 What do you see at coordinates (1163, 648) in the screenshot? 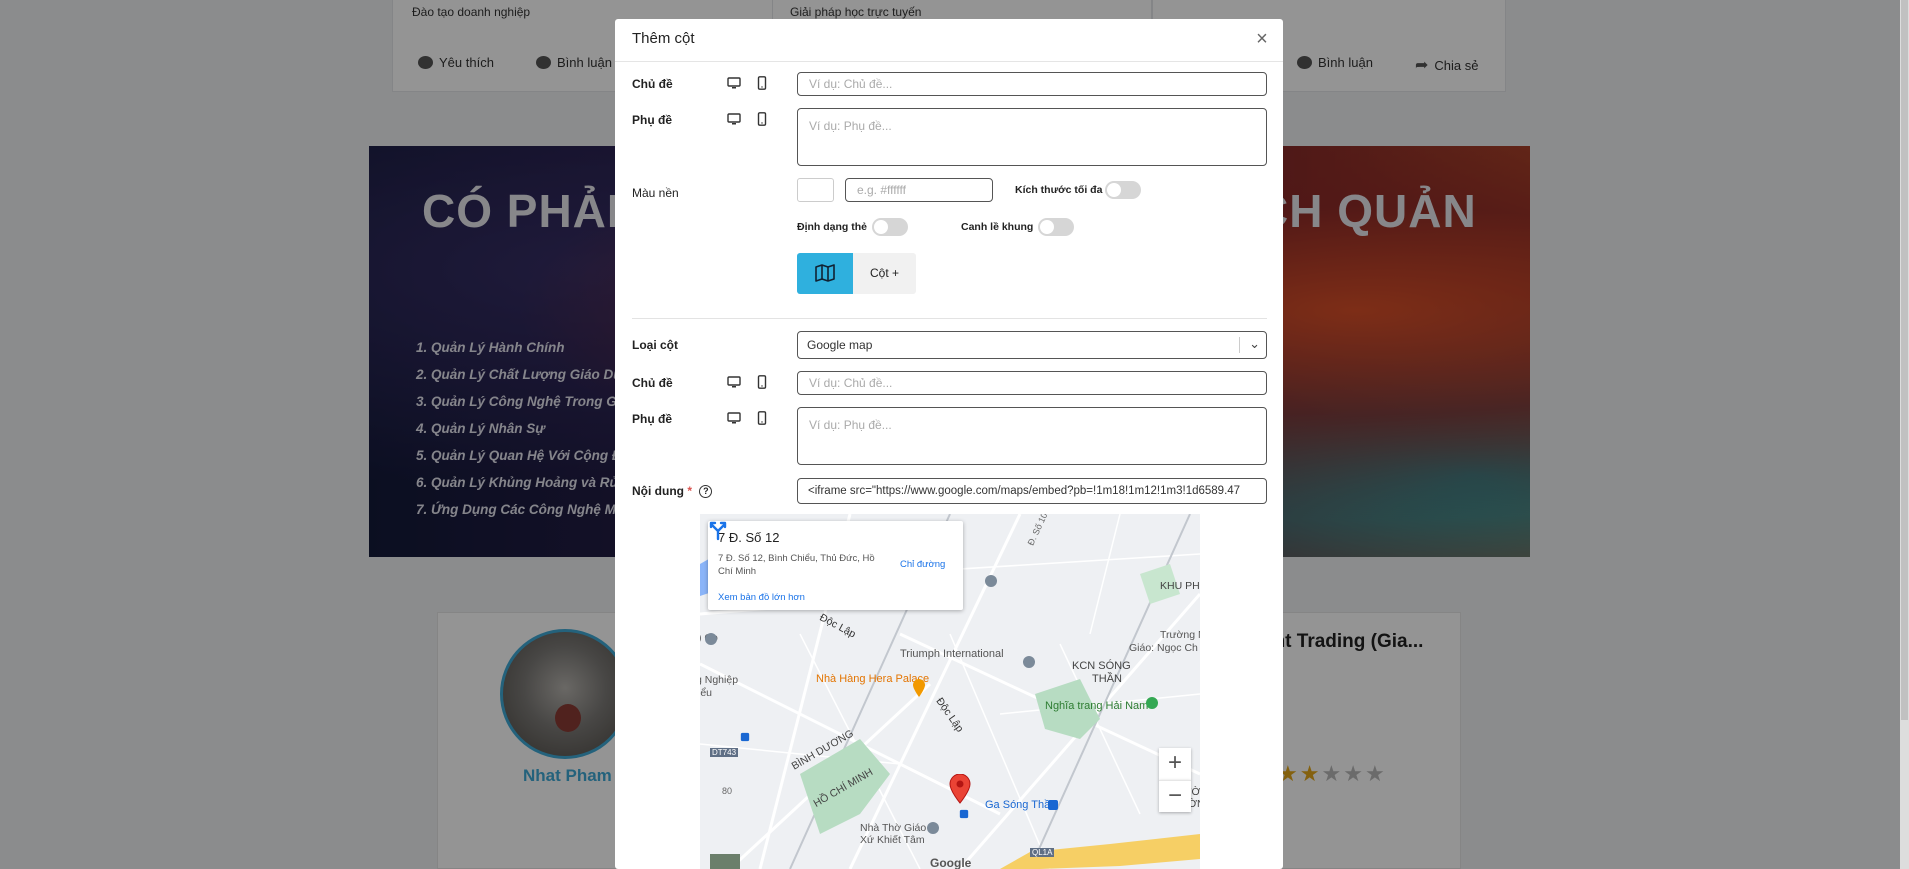
I see `poi-label: Giáo: Ngọc Ch` at bounding box center [1163, 648].